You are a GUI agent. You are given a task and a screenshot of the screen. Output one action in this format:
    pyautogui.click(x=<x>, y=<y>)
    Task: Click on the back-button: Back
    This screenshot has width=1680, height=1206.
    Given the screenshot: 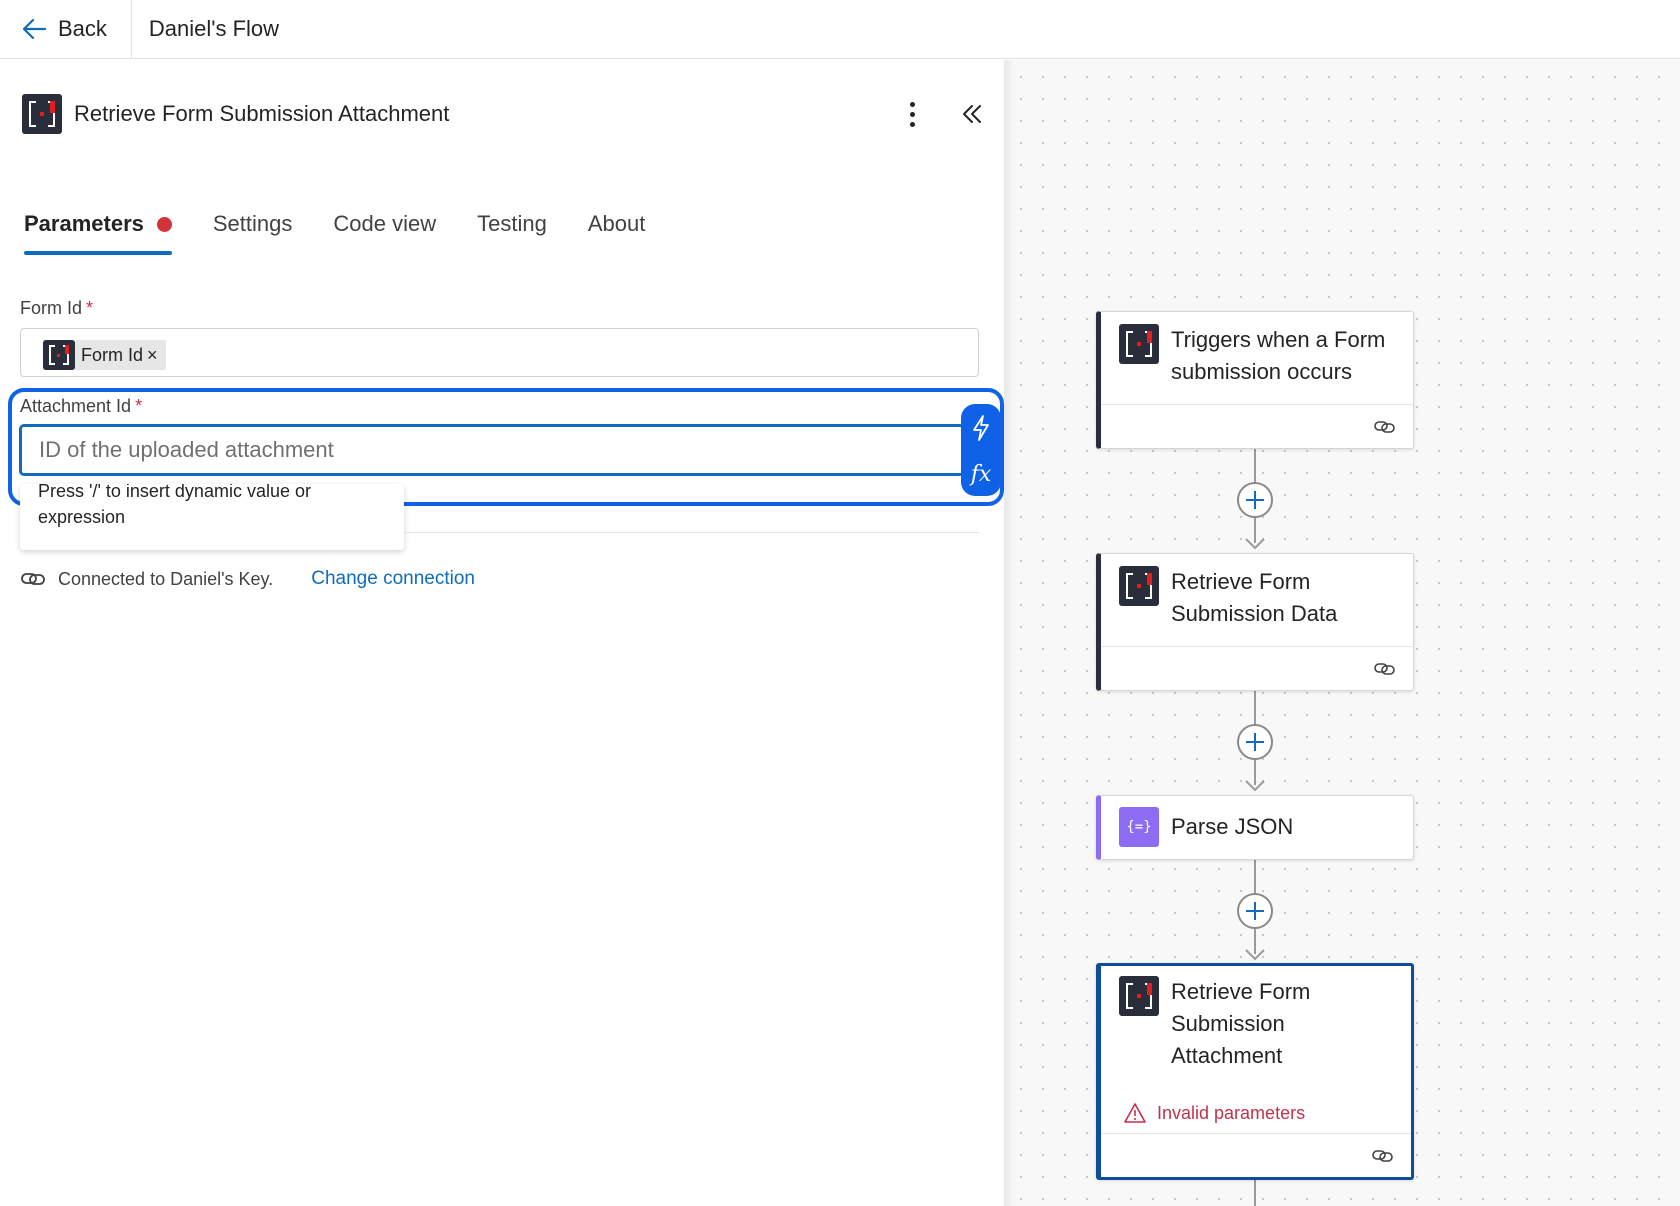 What is the action you would take?
    pyautogui.click(x=63, y=29)
    